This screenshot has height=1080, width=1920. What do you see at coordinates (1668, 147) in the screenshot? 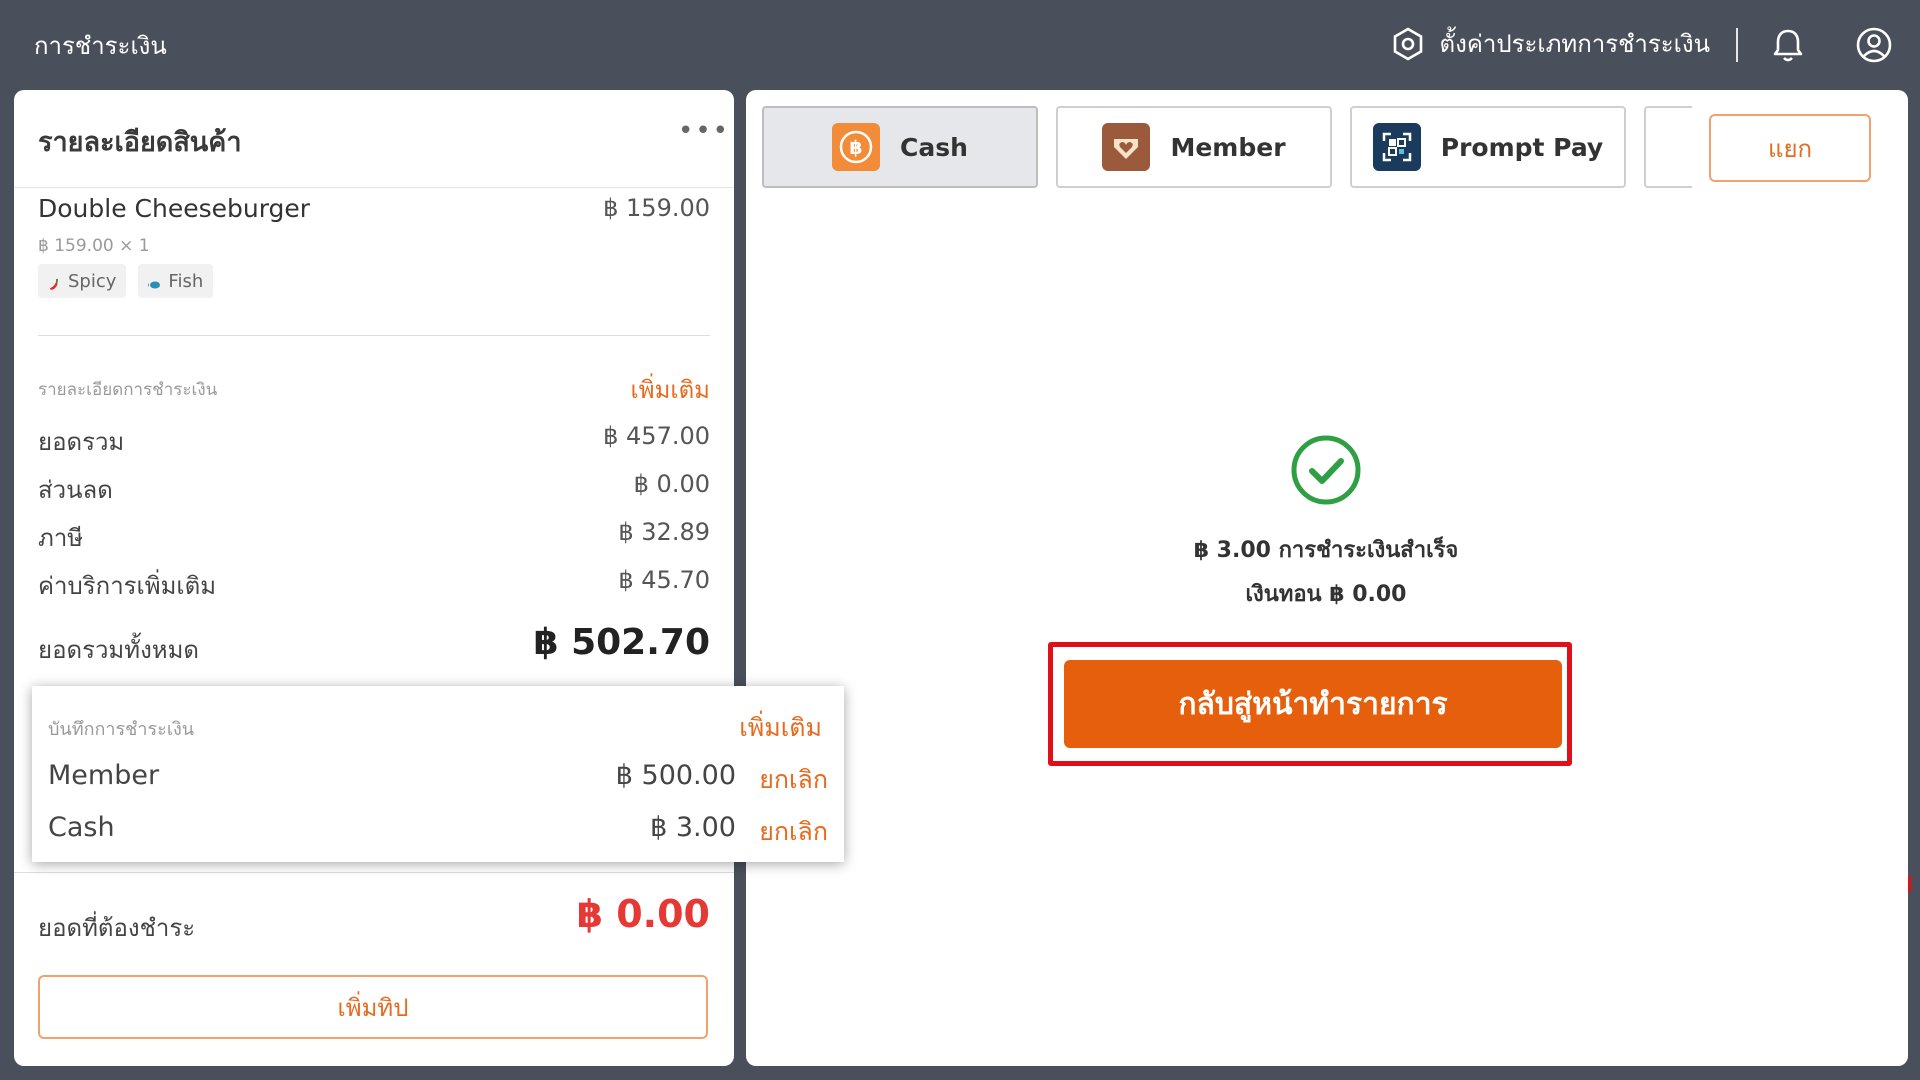
I see `payment-method-more` at bounding box center [1668, 147].